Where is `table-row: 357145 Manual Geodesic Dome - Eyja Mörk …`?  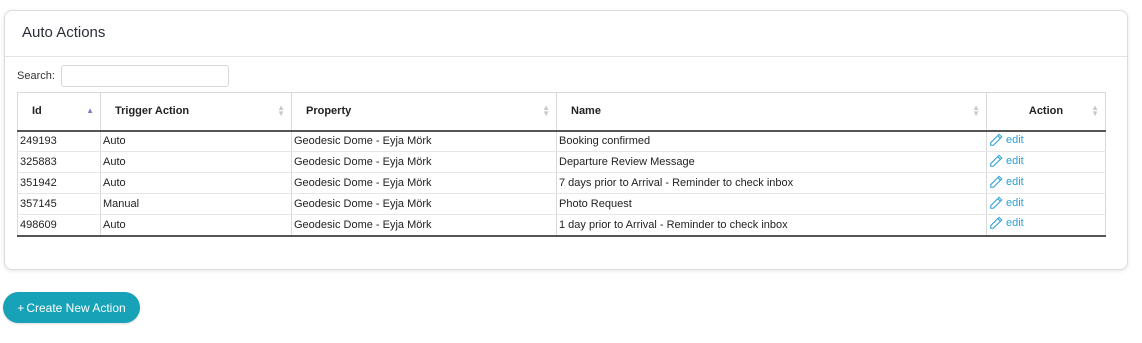
table-row: 357145 Manual Geodesic Dome - Eyja Mörk … is located at coordinates (561, 204).